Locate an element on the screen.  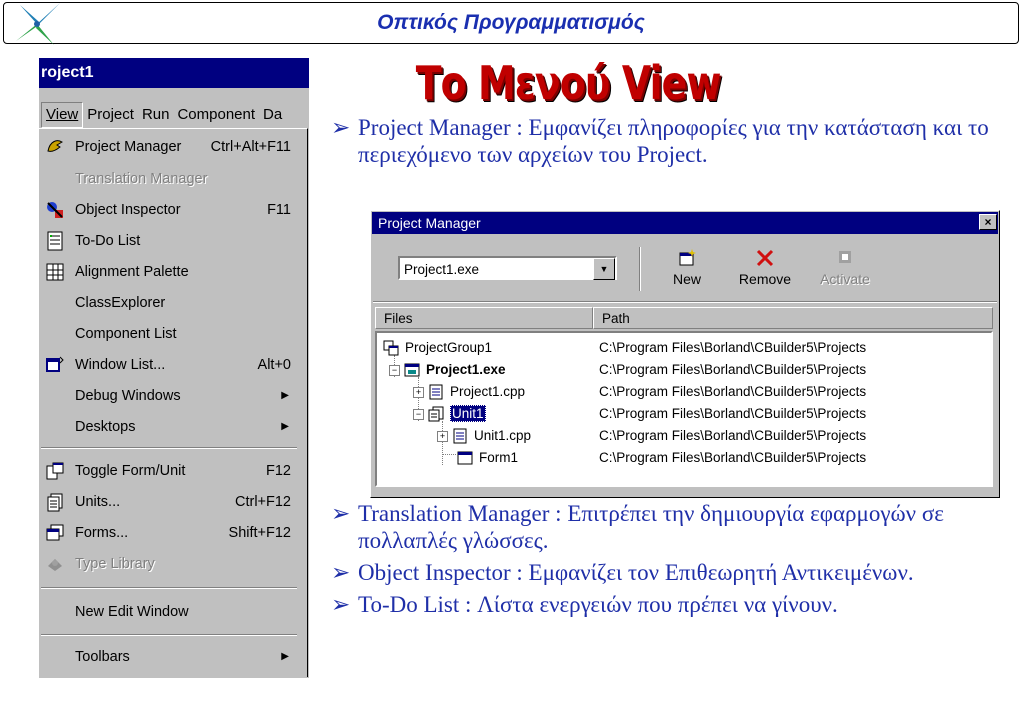
form-icon is located at coordinates (465, 458).